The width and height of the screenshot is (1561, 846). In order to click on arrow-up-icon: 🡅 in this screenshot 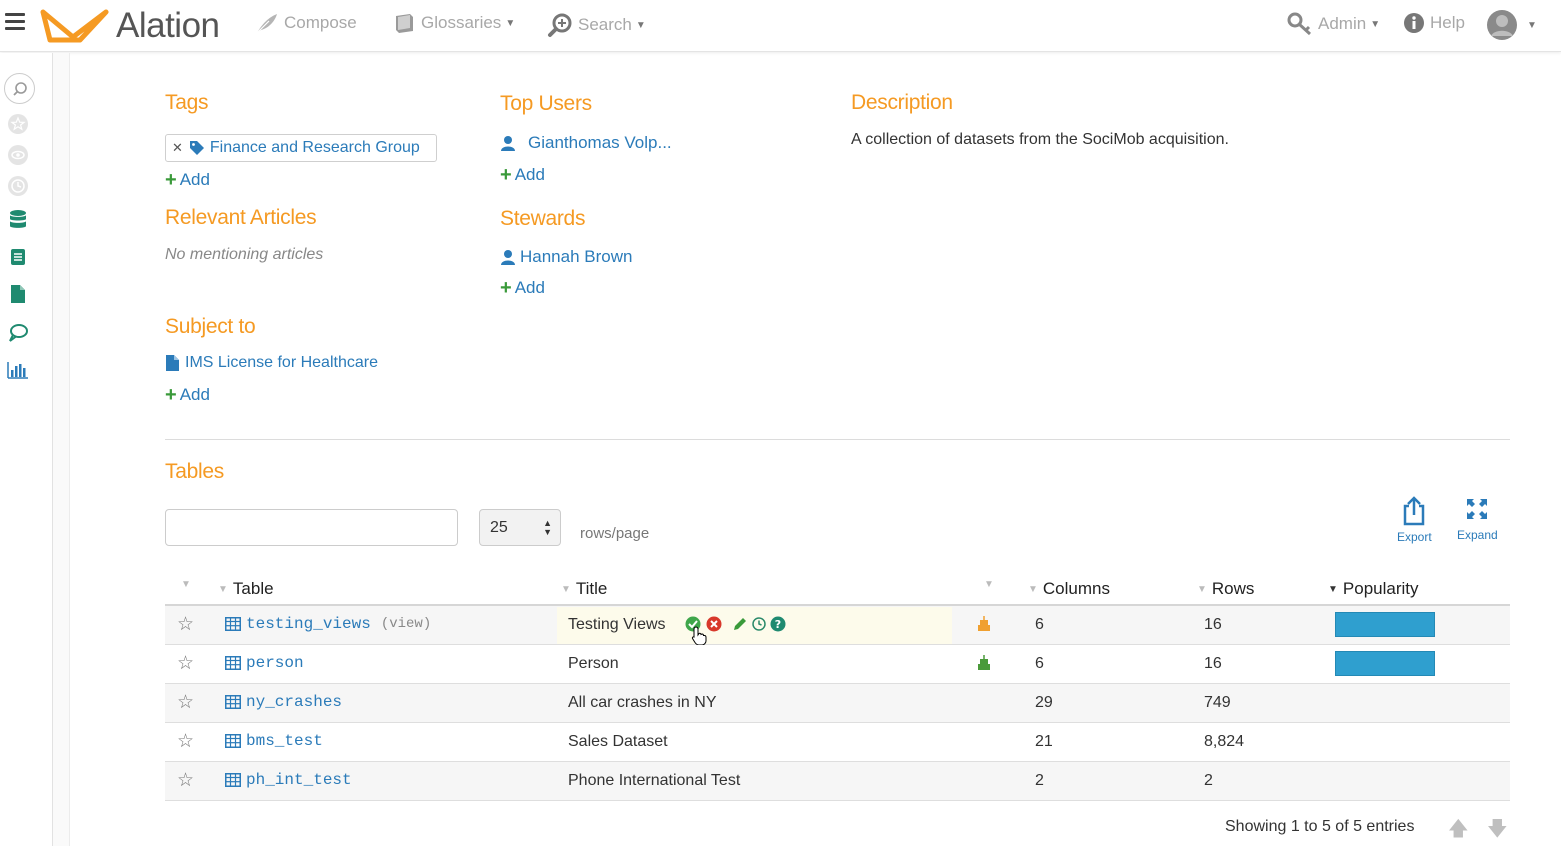, I will do `click(1458, 830)`.